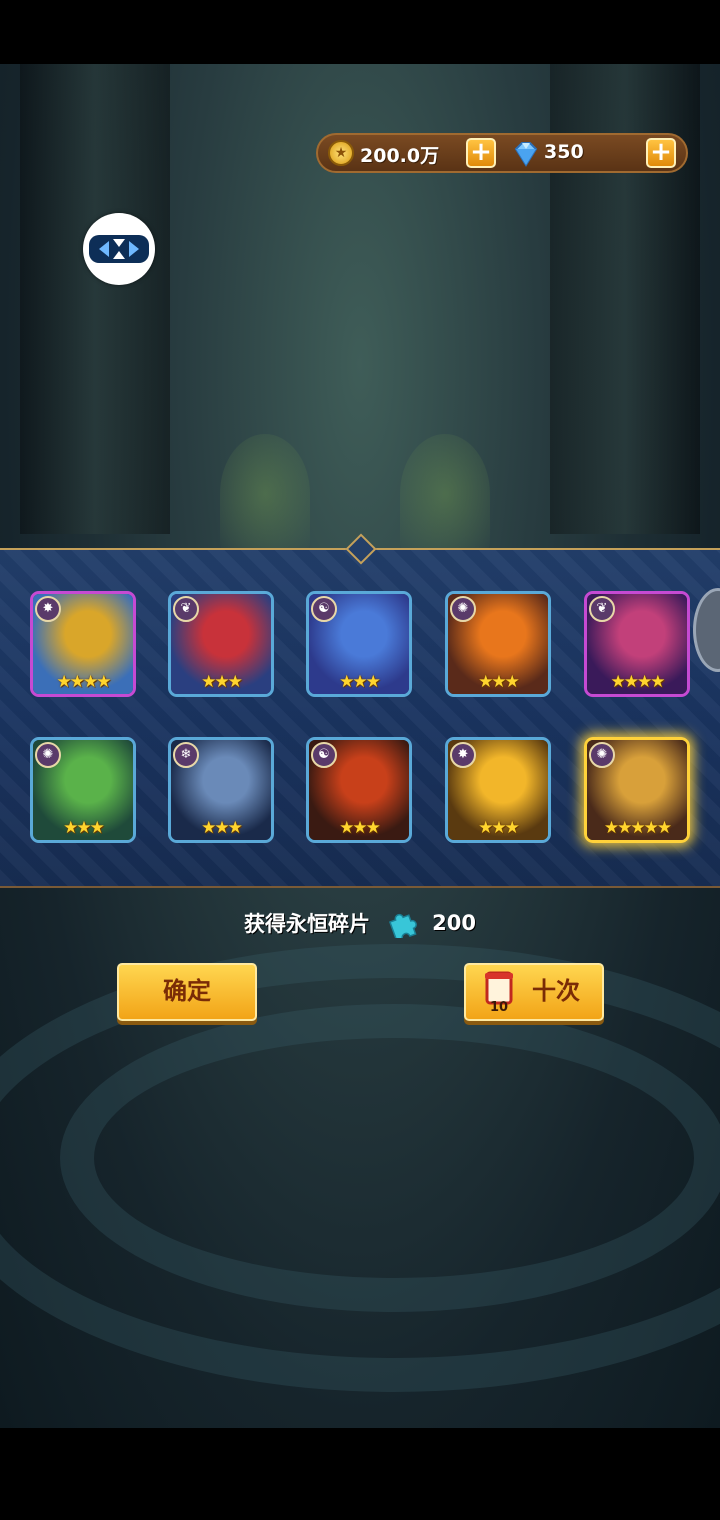  I want to click on assistant-logo-icon, so click(119, 249).